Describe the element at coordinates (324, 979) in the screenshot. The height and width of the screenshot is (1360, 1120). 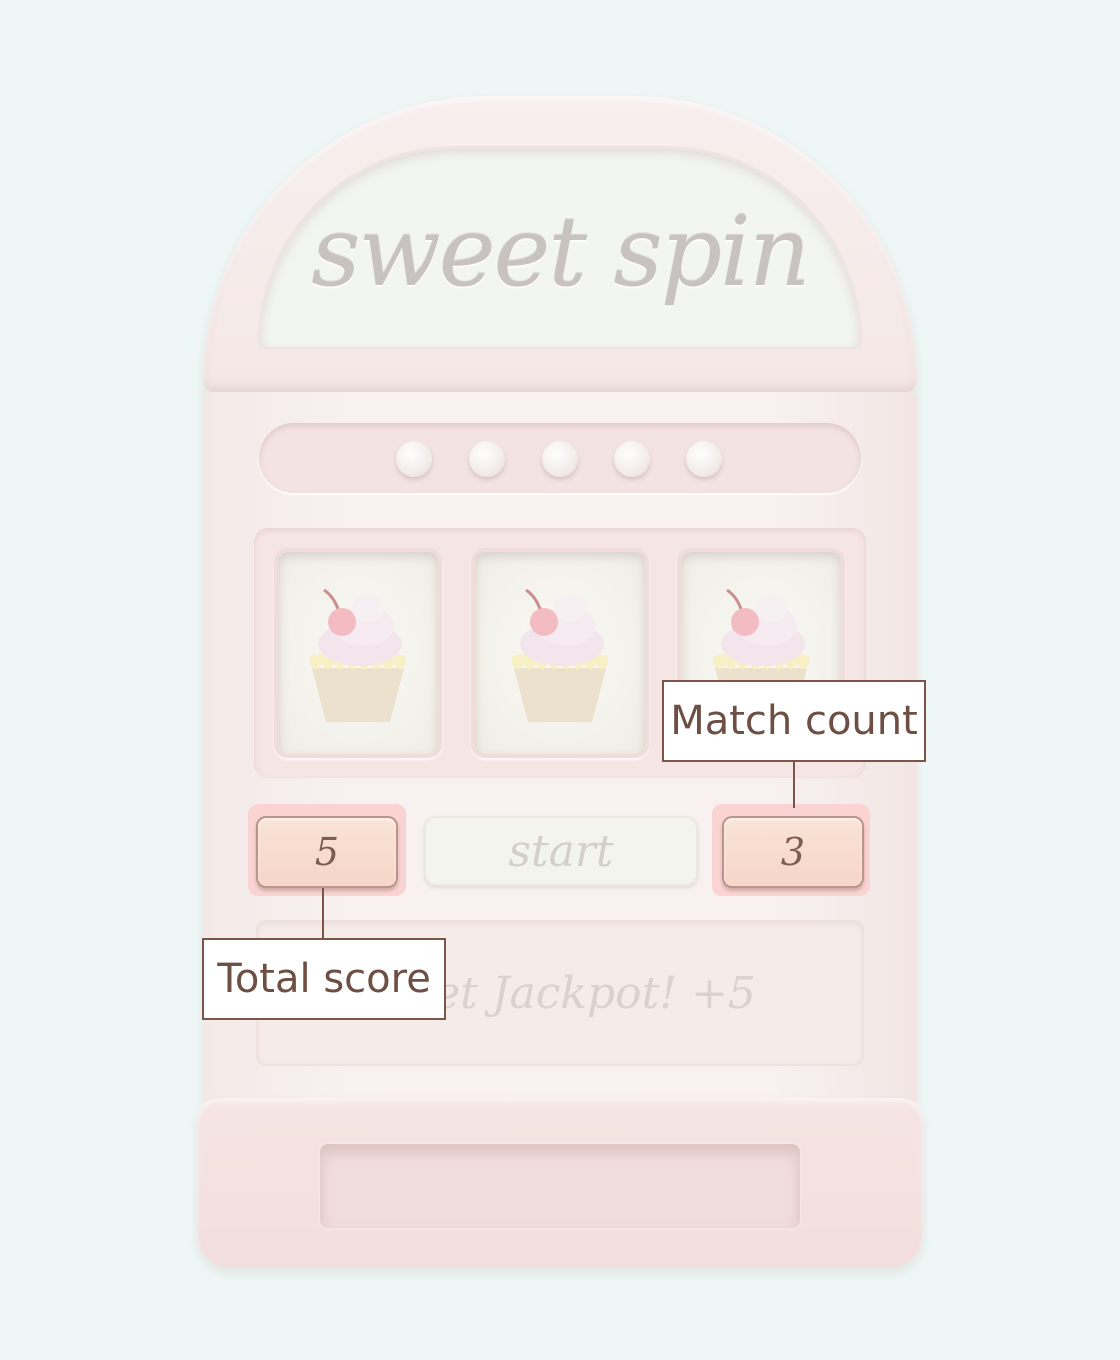
I see `total-score-callout: Total score` at that location.